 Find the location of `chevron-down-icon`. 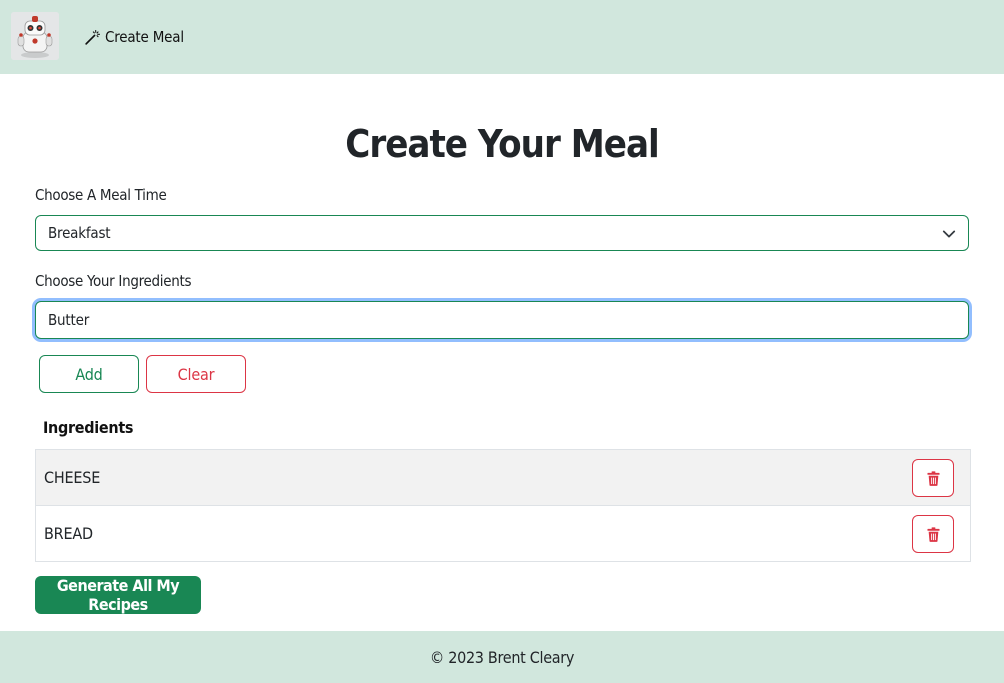

chevron-down-icon is located at coordinates (949, 234).